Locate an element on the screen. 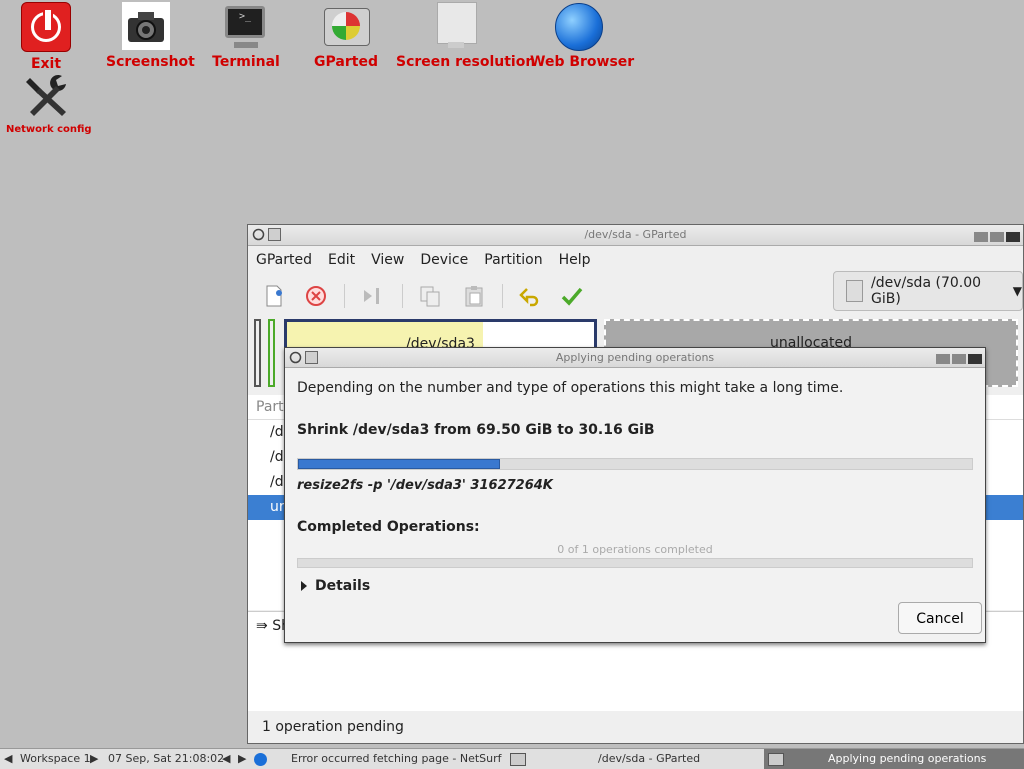 The width and height of the screenshot is (1024, 769). paste-icon is located at coordinates (474, 296).